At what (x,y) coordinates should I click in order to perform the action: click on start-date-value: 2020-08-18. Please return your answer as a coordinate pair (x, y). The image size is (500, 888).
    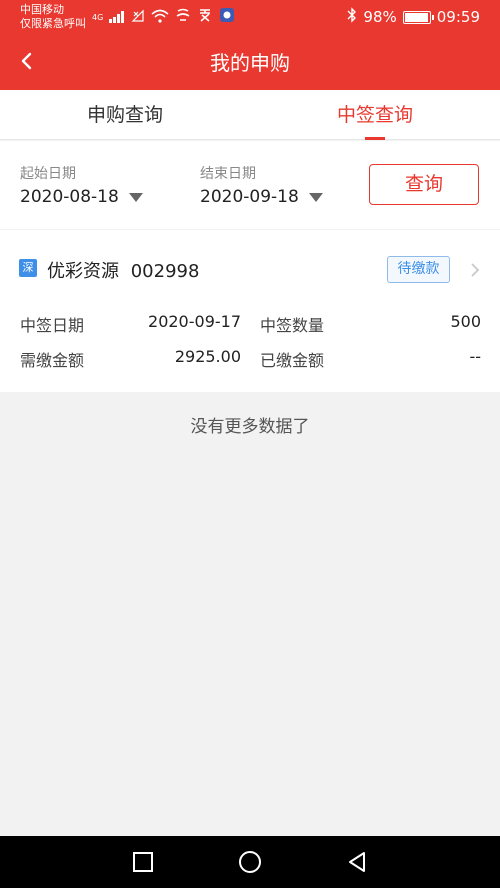
    Looking at the image, I should click on (69, 197).